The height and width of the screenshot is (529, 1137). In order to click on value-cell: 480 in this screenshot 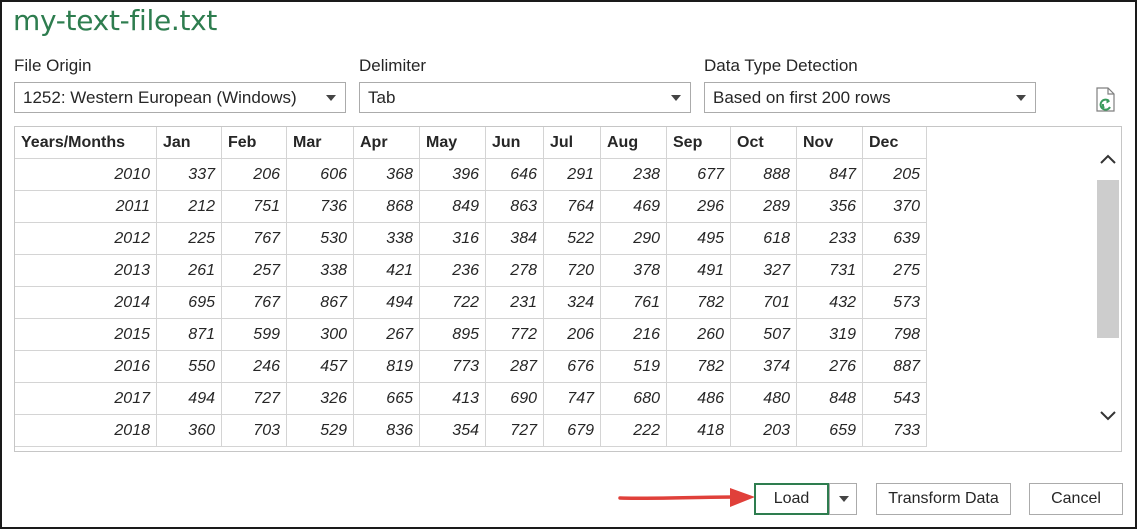, I will do `click(763, 398)`.